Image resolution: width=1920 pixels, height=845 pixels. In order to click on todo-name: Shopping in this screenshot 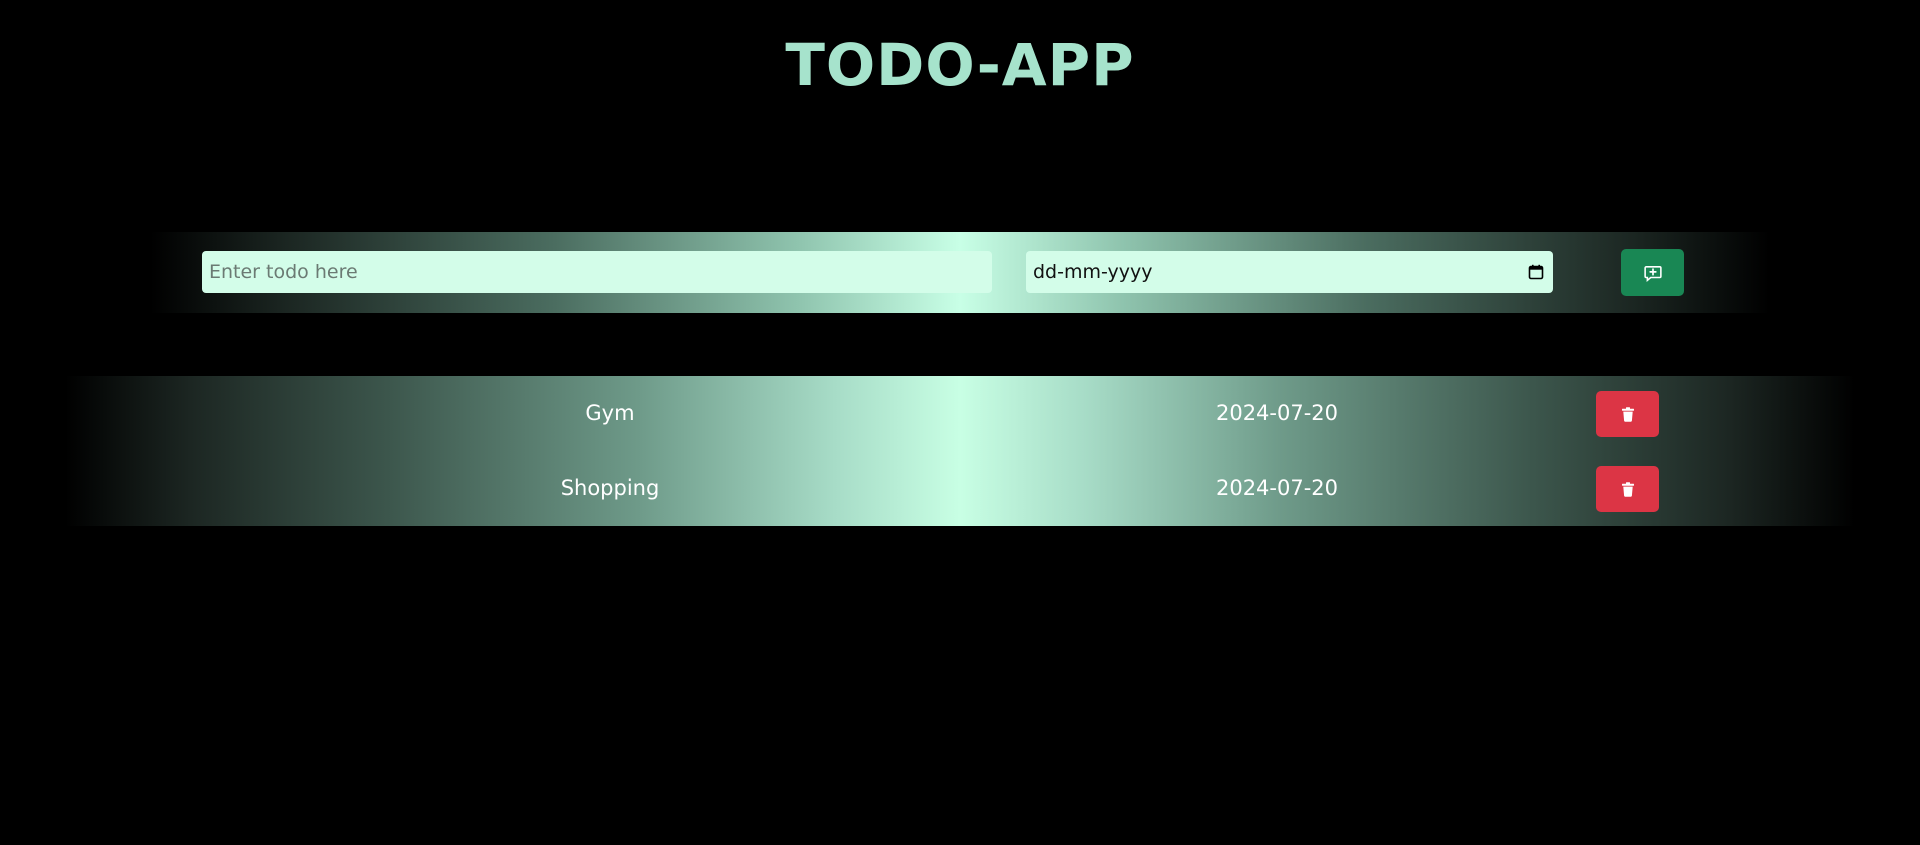, I will do `click(610, 488)`.